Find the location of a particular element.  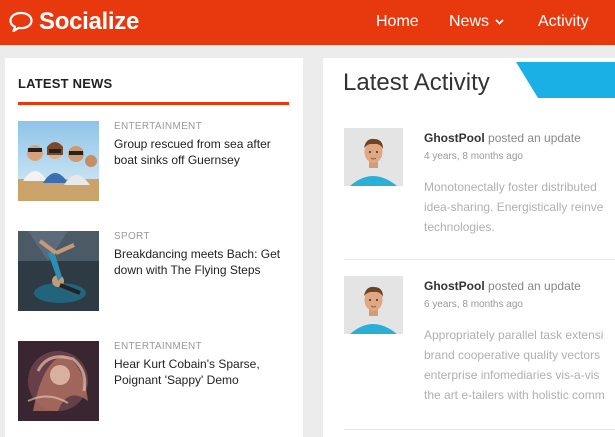

activity-timestamp: 6 years, 8 months ago is located at coordinates (473, 304).